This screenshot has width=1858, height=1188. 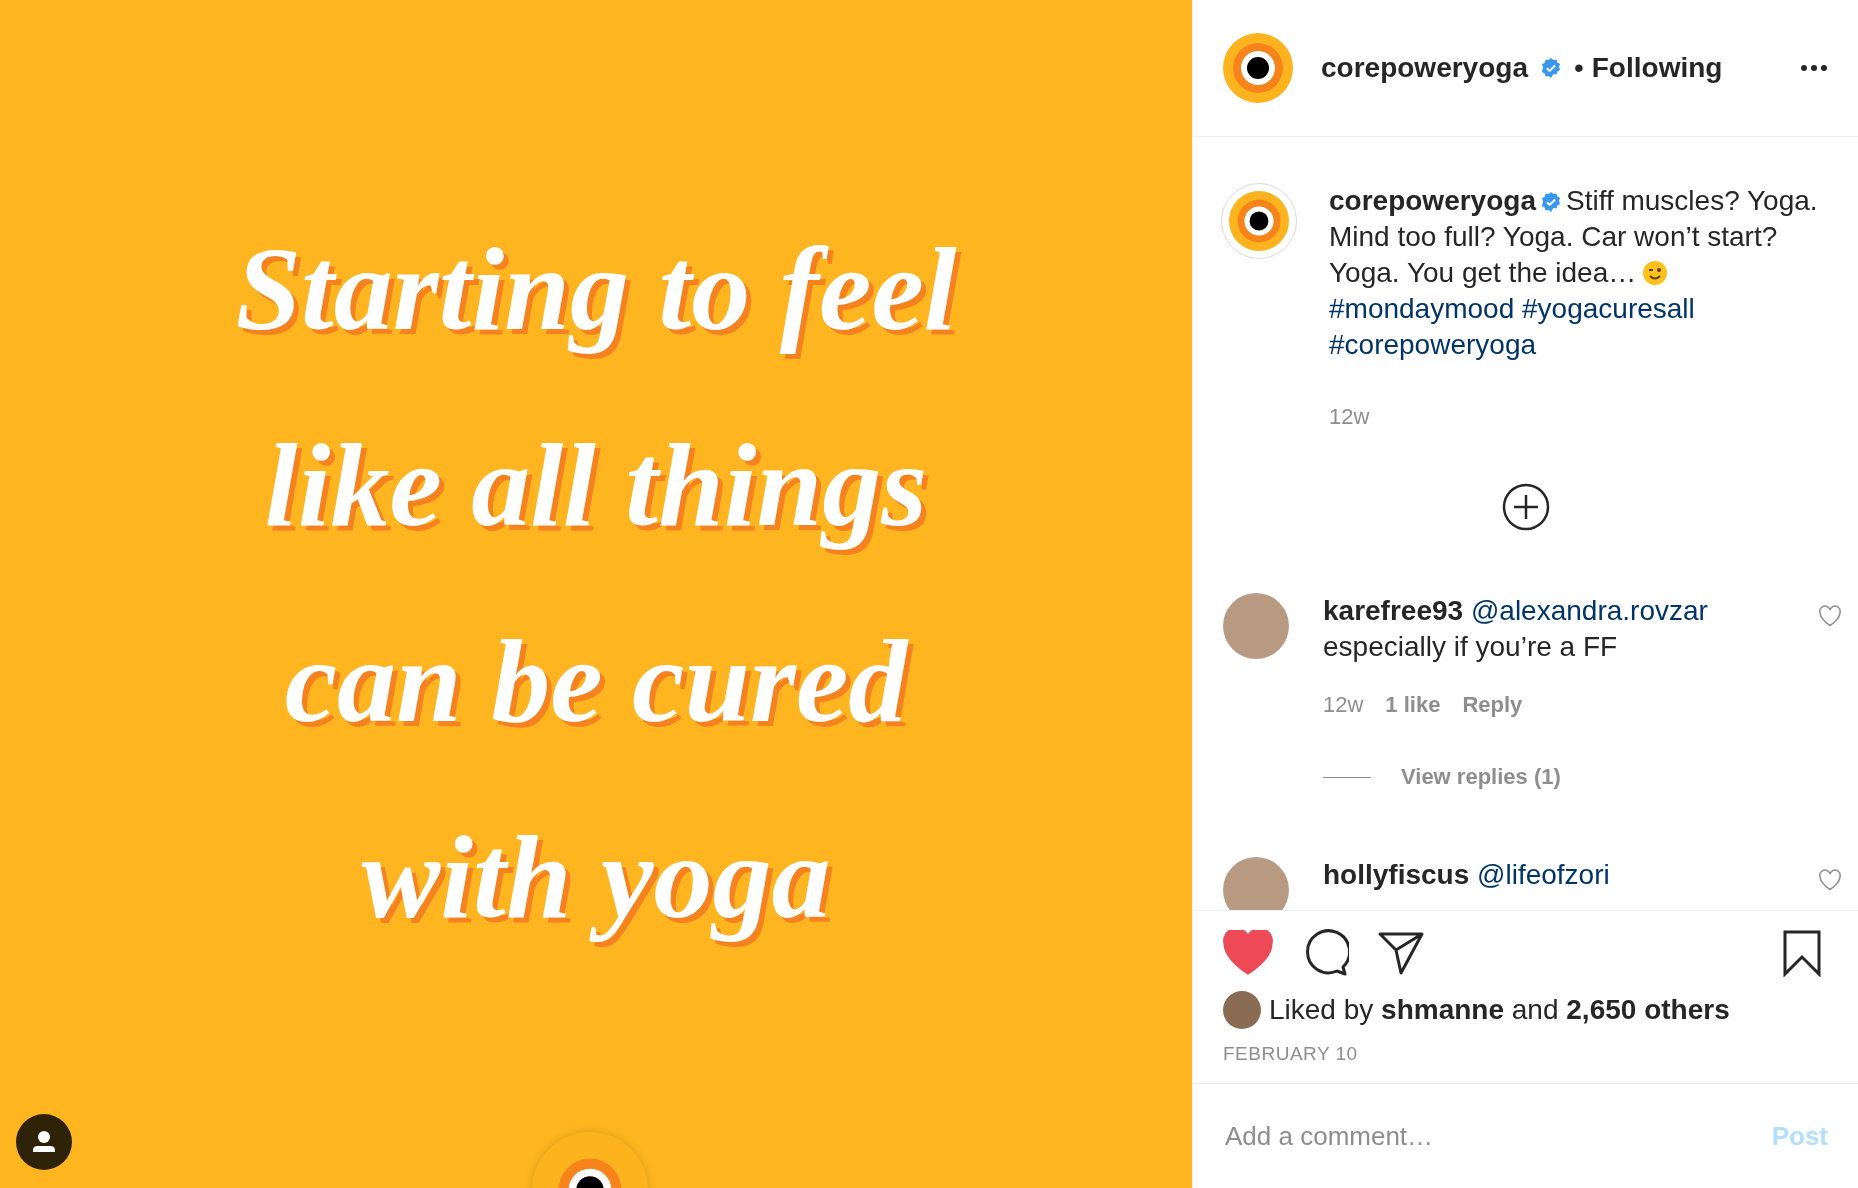 What do you see at coordinates (596, 290) in the screenshot?
I see `quote-text: Starting to feel` at bounding box center [596, 290].